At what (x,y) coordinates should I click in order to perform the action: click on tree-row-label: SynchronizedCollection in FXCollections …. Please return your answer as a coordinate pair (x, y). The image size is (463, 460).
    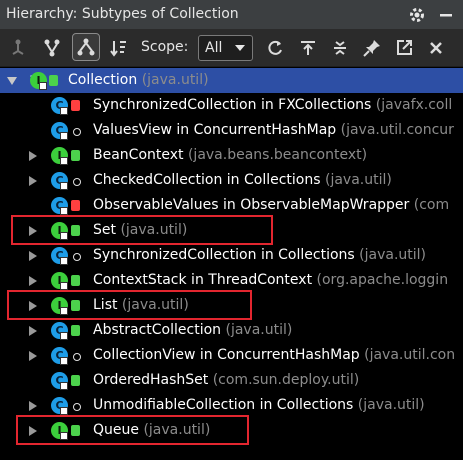
    Looking at the image, I should click on (272, 105).